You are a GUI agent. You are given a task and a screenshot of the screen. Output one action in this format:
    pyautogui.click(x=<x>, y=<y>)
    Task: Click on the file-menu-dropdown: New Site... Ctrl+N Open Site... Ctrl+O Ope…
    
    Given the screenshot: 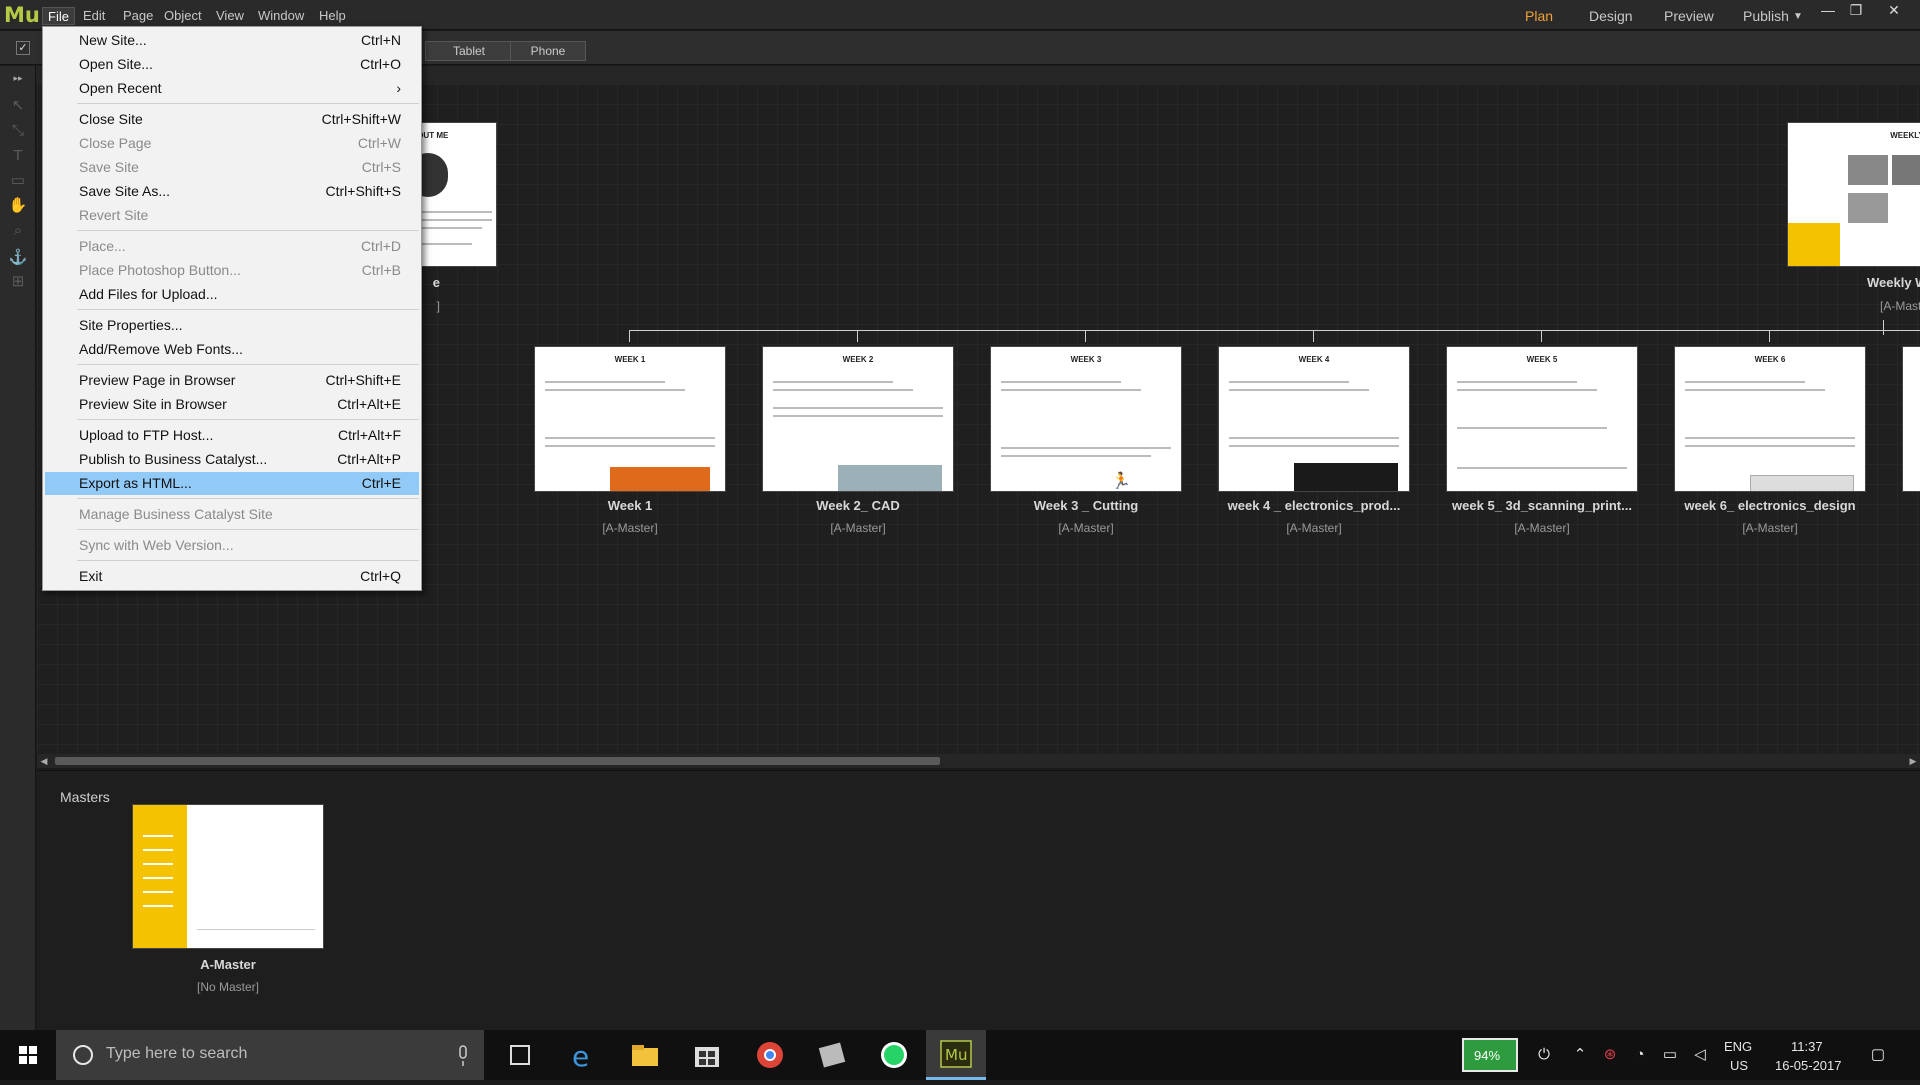 What is the action you would take?
    pyautogui.click(x=232, y=308)
    